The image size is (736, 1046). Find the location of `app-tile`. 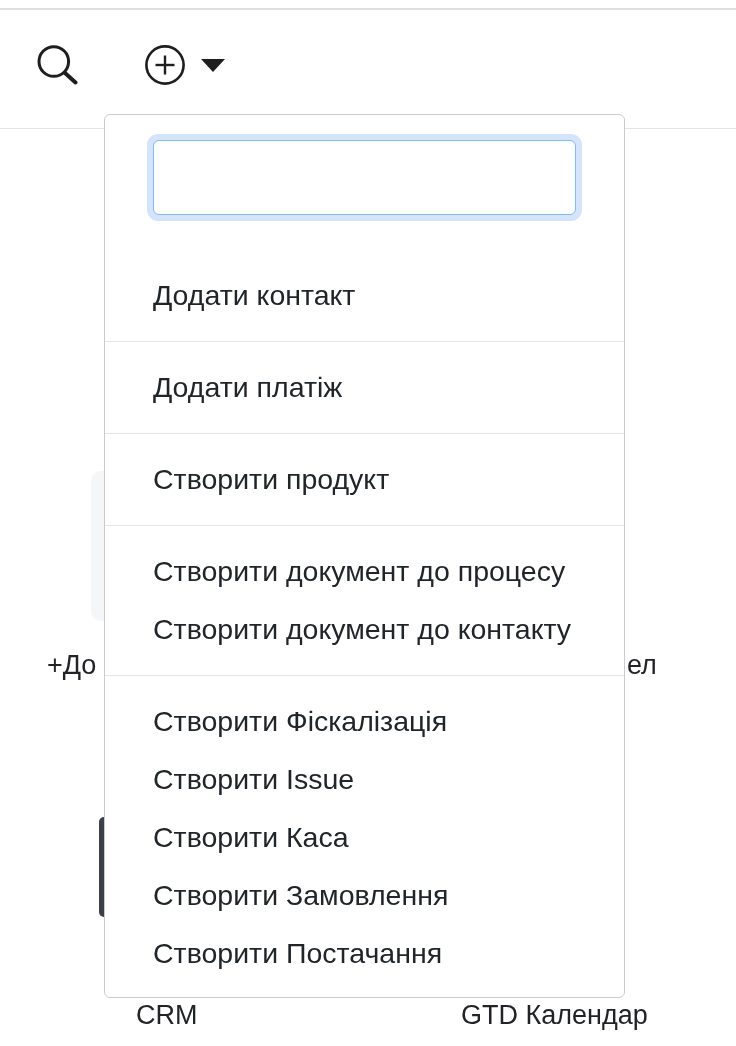

app-tile is located at coordinates (101, 867).